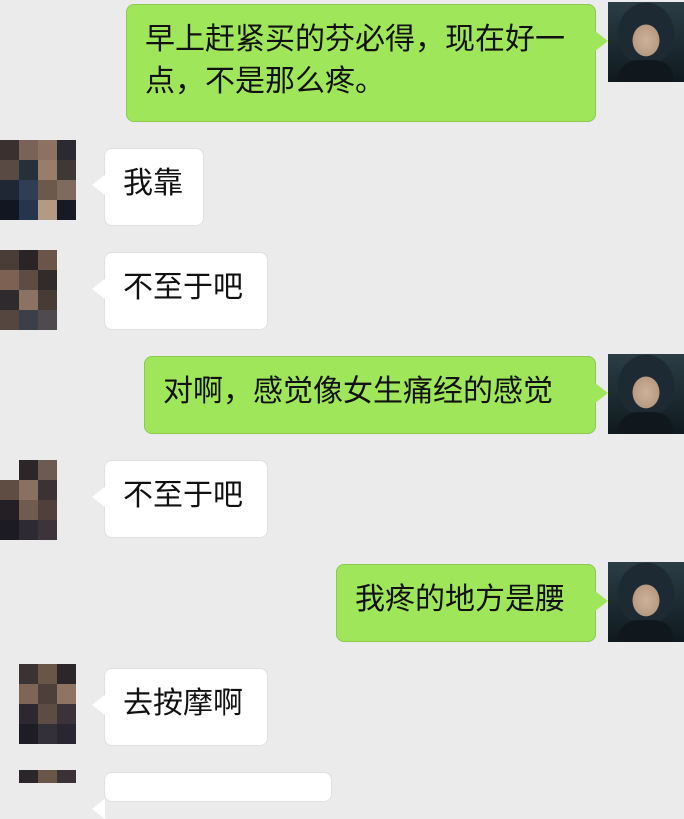  Describe the element at coordinates (153, 183) in the screenshot. I see `message-text: 我靠` at that location.